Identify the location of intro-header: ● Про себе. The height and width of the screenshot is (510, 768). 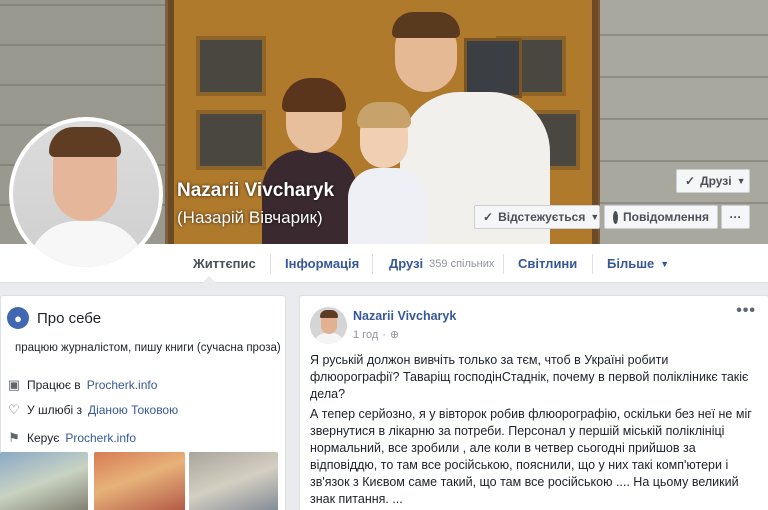
(54, 318).